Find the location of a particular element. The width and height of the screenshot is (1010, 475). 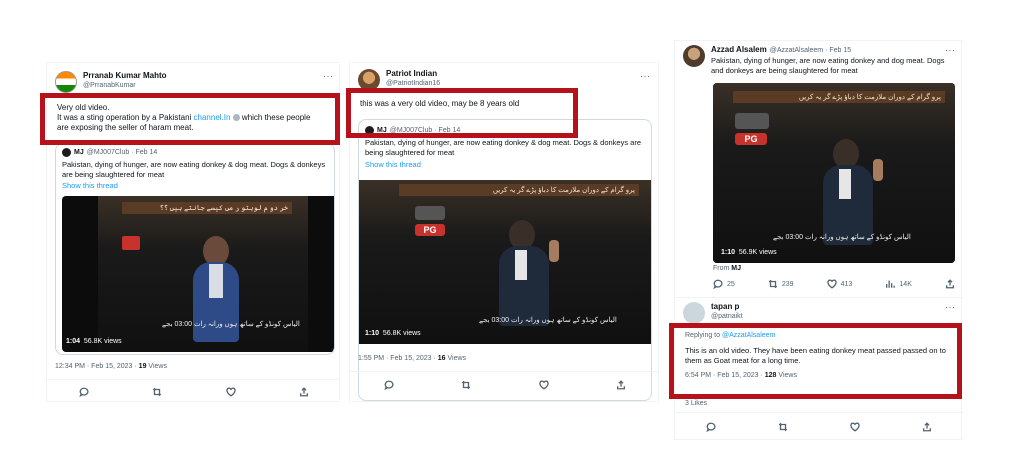

author-handle: @patnaikt is located at coordinates (727, 316).